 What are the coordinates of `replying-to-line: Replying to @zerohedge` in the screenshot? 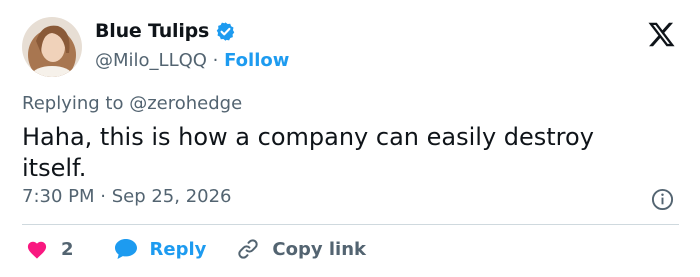 It's located at (132, 103).